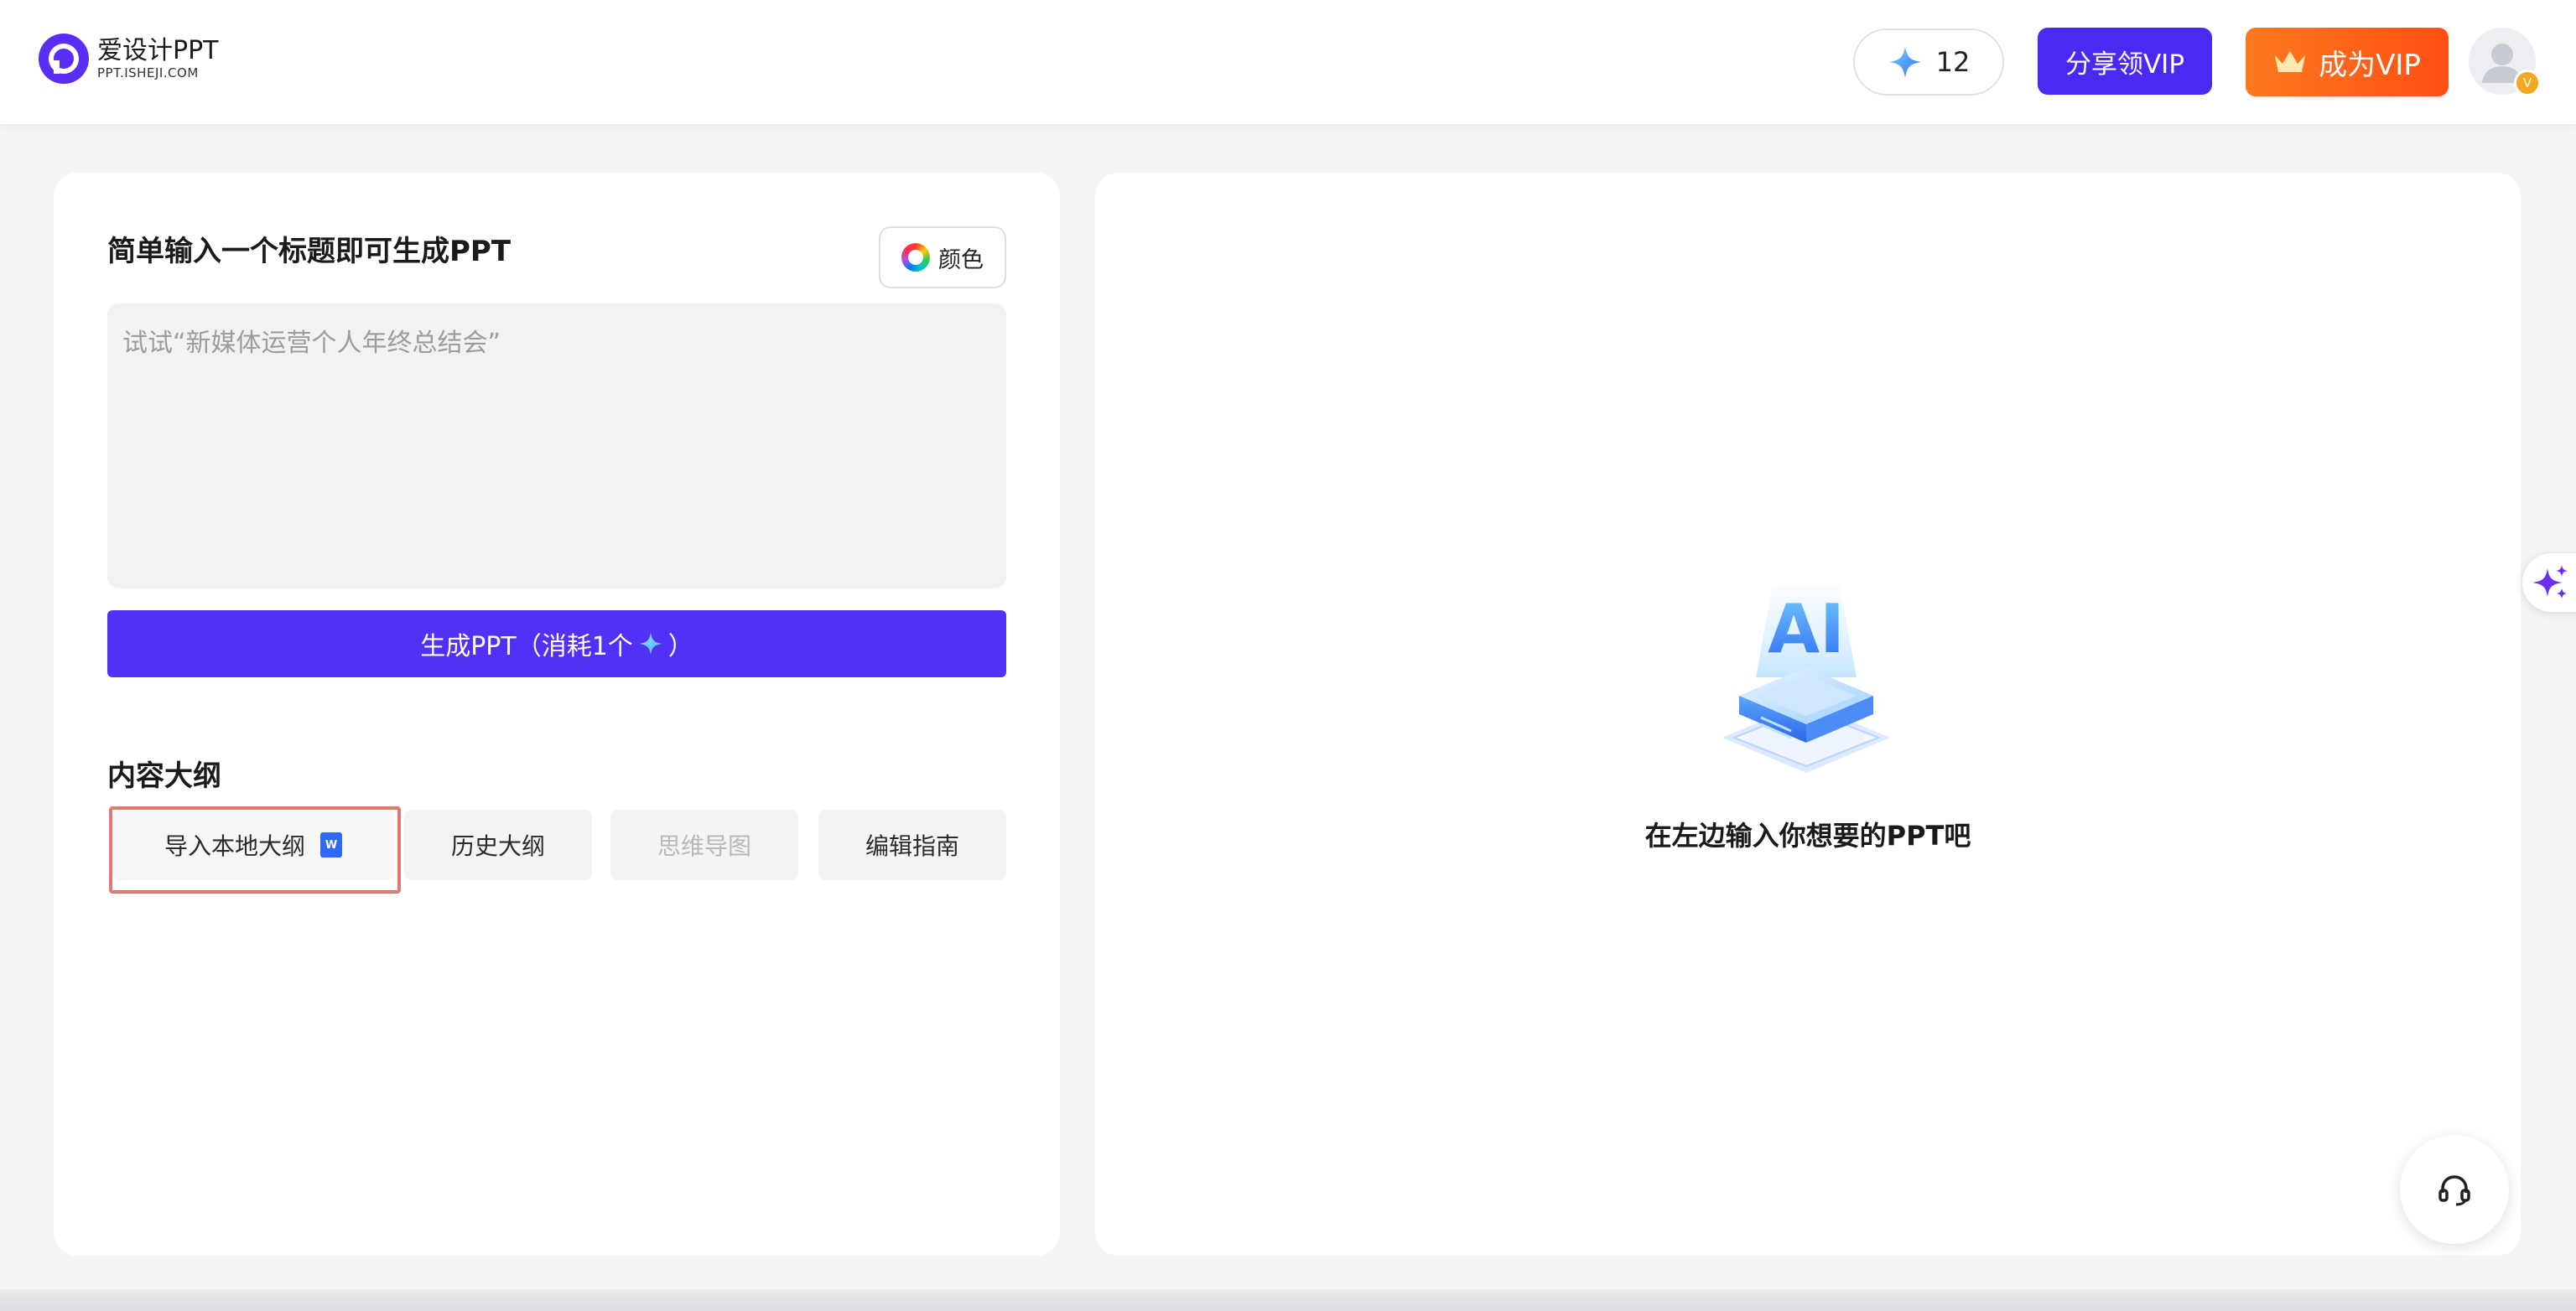 This screenshot has width=2576, height=1311. What do you see at coordinates (2125, 61) in the screenshot?
I see `share-vip-button: 分享领VIP` at bounding box center [2125, 61].